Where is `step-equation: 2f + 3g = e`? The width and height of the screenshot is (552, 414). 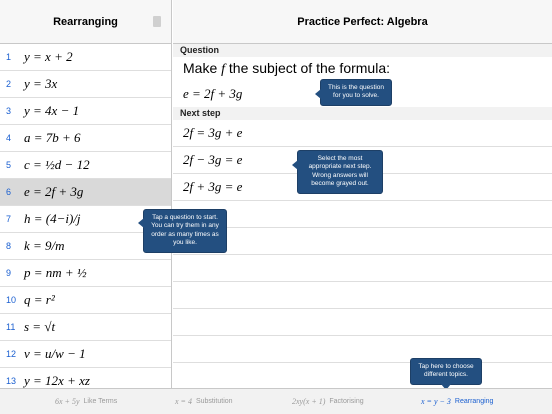 step-equation: 2f + 3g = e is located at coordinates (213, 186).